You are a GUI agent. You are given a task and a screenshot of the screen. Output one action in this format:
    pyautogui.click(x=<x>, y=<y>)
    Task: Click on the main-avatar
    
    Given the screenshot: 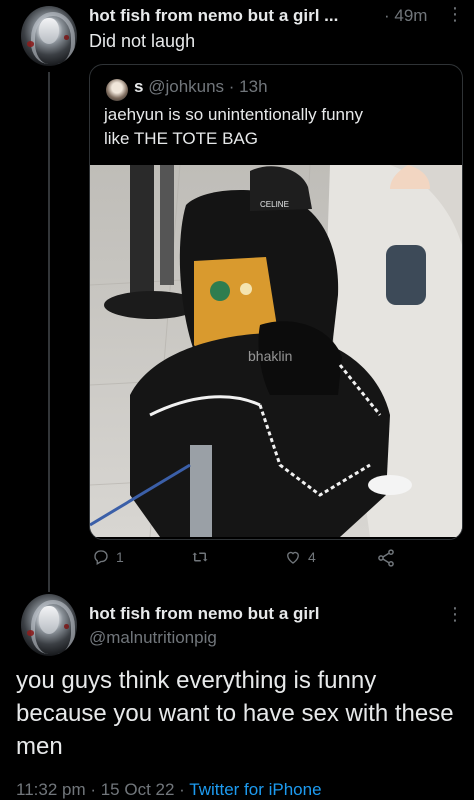 What is the action you would take?
    pyautogui.click(x=49, y=625)
    